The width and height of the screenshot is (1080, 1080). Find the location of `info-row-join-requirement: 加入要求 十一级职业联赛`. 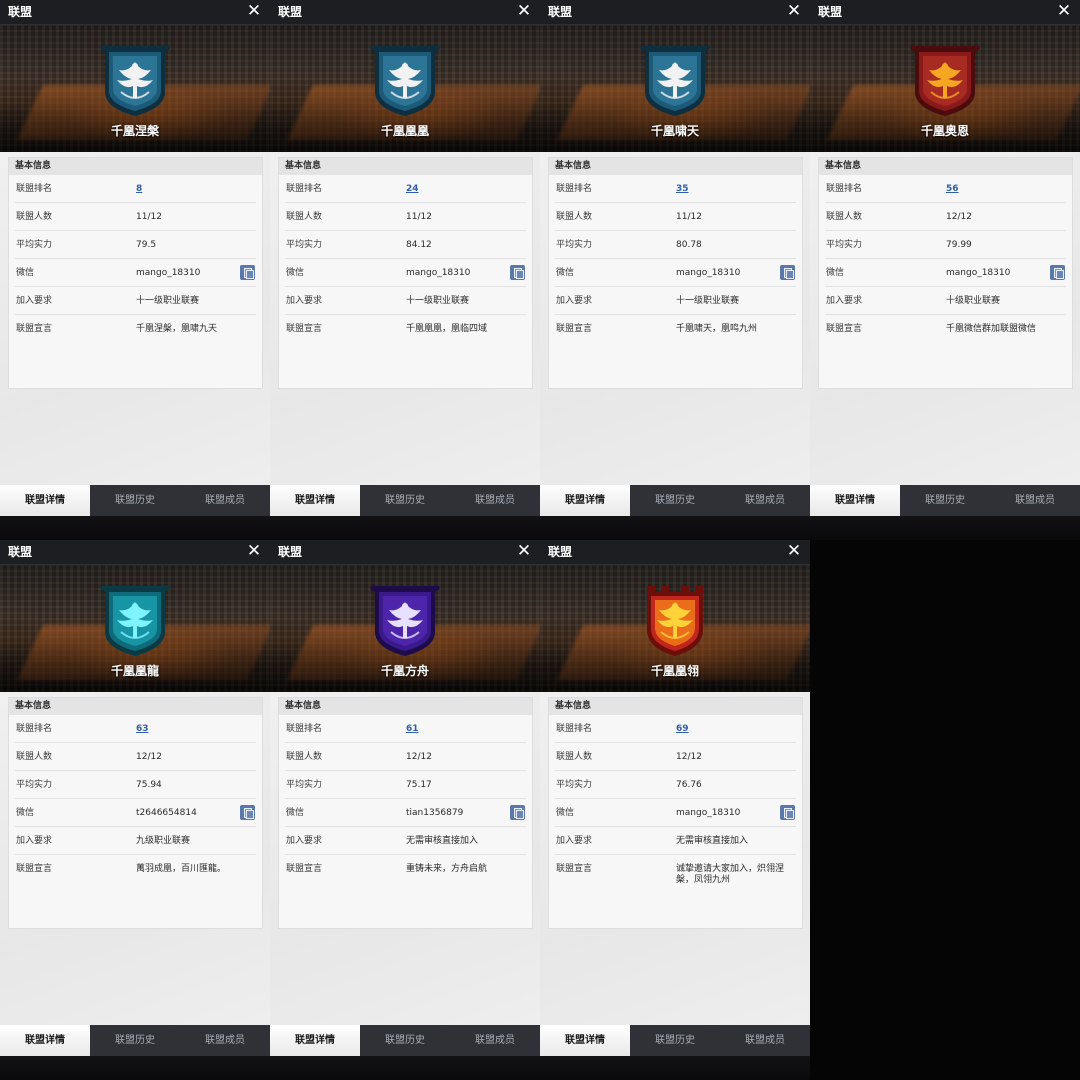

info-row-join-requirement: 加入要求 十一级职业联赛 is located at coordinates (675, 301).